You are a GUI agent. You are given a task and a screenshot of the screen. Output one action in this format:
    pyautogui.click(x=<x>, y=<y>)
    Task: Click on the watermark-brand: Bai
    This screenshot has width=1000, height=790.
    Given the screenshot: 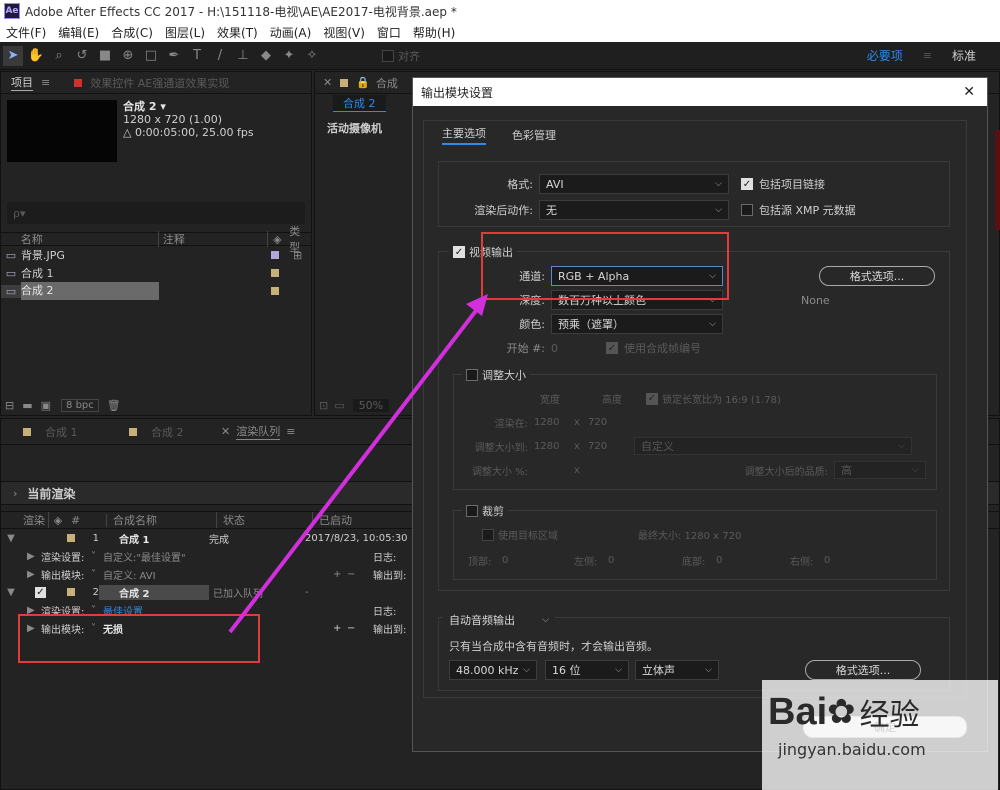 What is the action you would take?
    pyautogui.click(x=798, y=711)
    